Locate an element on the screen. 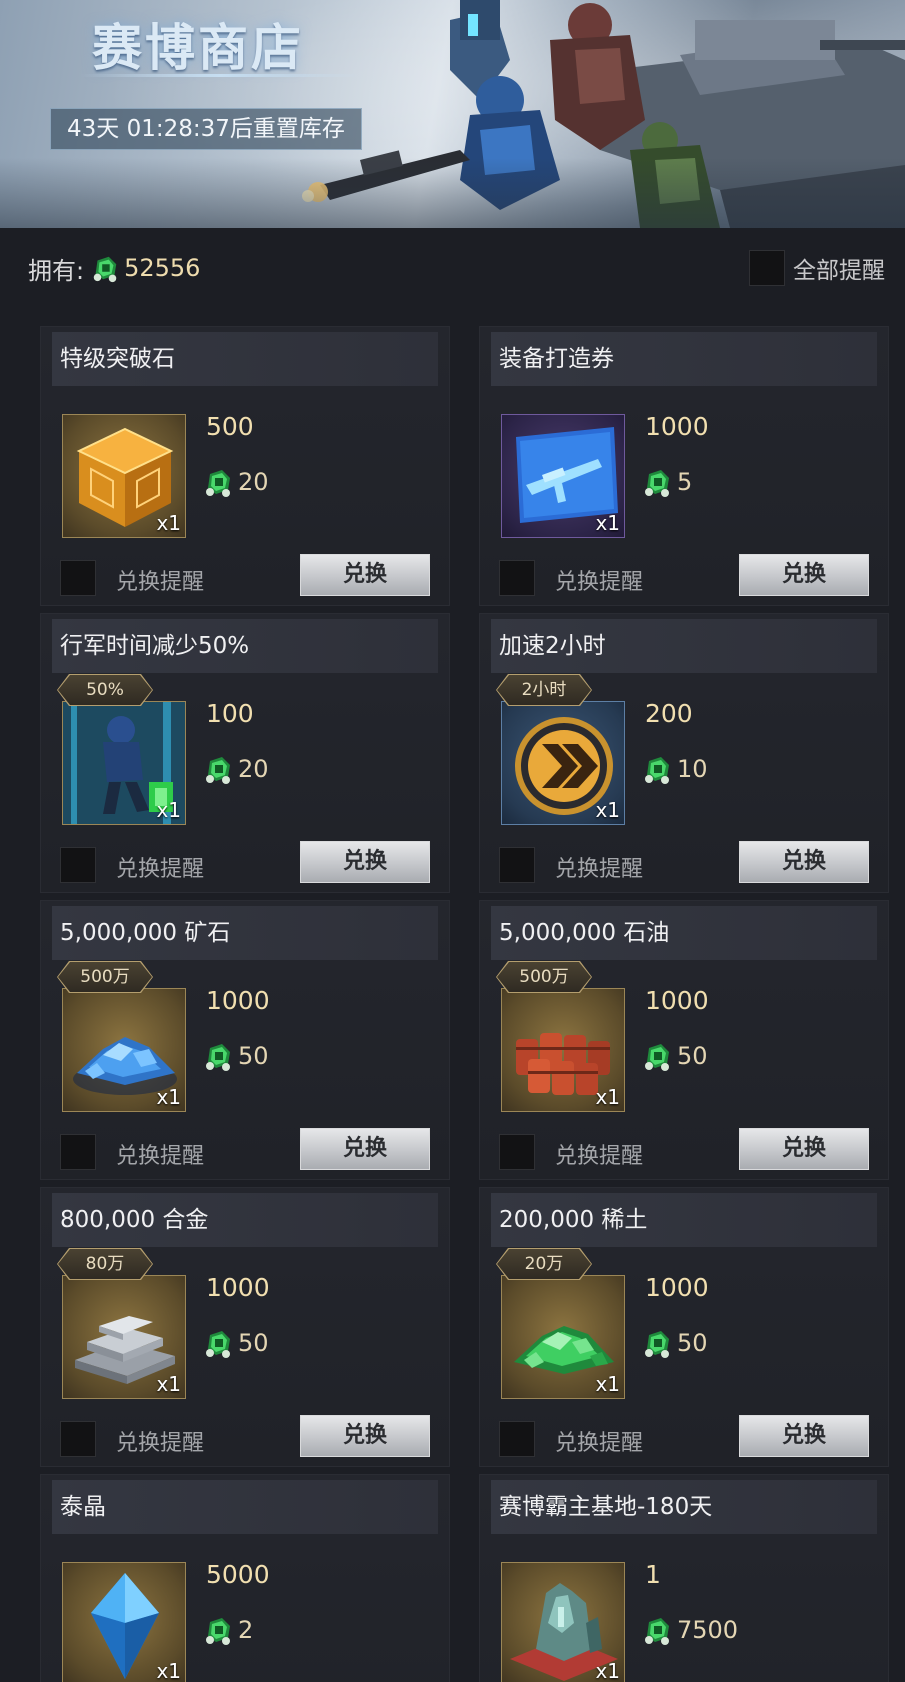 The width and height of the screenshot is (905, 1682). item-stock: 2 is located at coordinates (227, 1630).